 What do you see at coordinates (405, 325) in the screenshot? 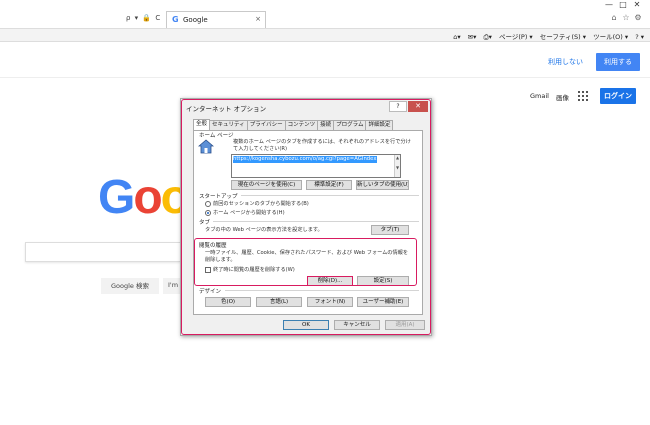
I see `apply-button: 適用(A)` at bounding box center [405, 325].